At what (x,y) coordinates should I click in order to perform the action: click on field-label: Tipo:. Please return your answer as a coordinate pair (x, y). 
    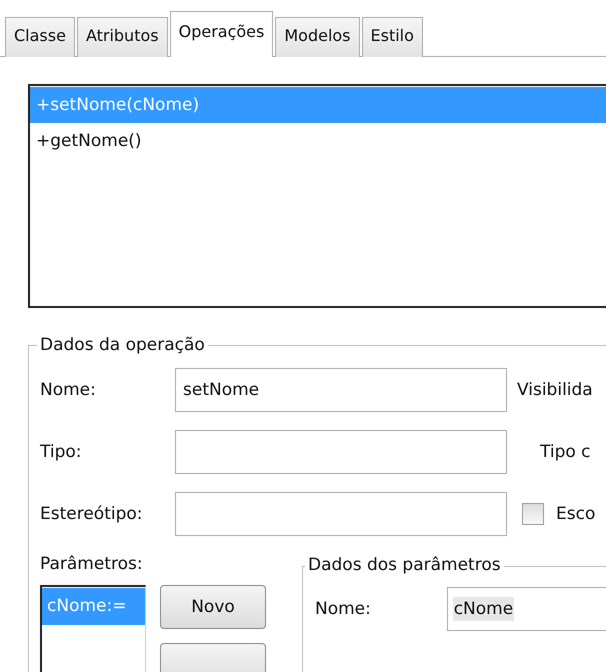
    Looking at the image, I should click on (61, 452).